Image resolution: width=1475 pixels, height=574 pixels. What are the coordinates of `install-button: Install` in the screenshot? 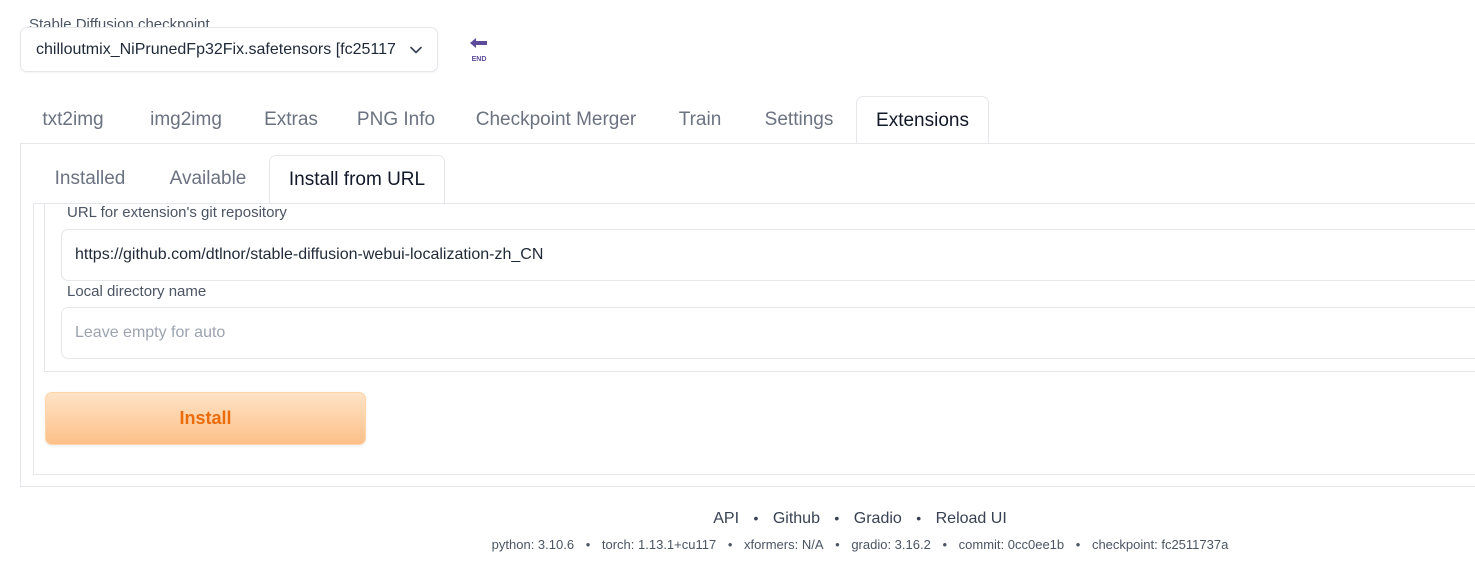 It's located at (205, 418).